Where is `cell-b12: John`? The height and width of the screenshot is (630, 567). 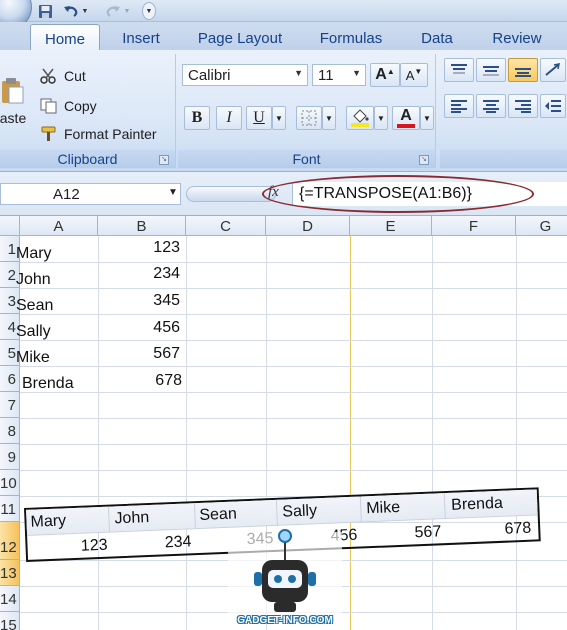 cell-b12: John is located at coordinates (131, 518).